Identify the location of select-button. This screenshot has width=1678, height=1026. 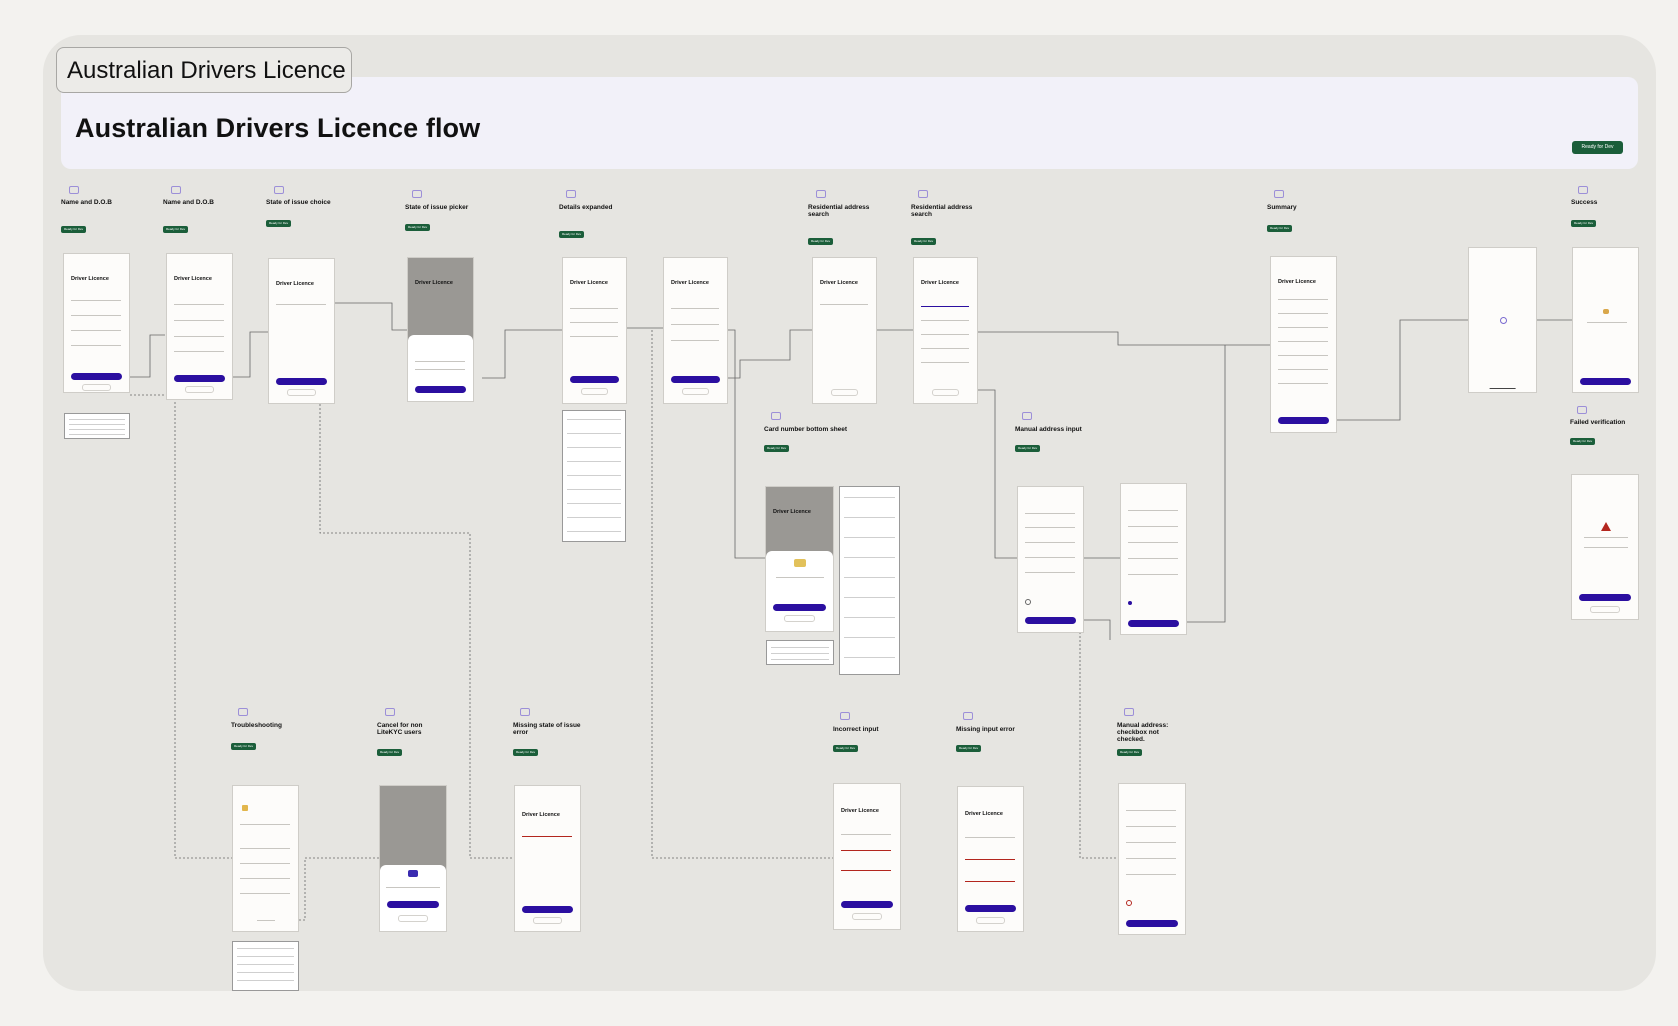
(440, 389).